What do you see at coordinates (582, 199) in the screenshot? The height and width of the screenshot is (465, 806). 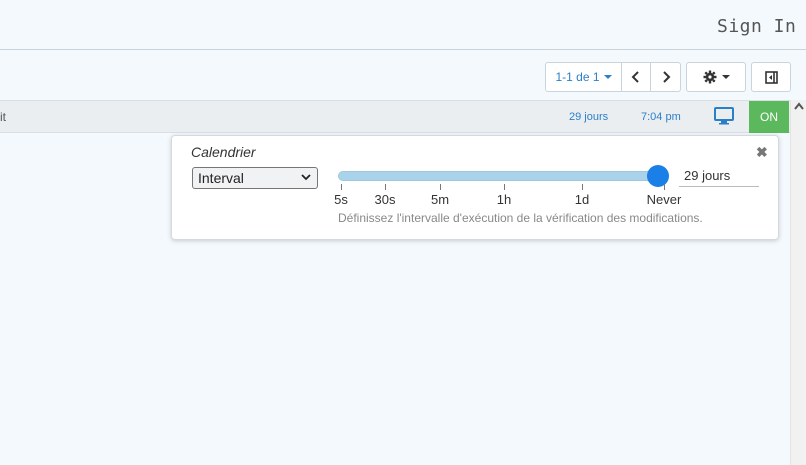 I see `slider-tick-label: 1d` at bounding box center [582, 199].